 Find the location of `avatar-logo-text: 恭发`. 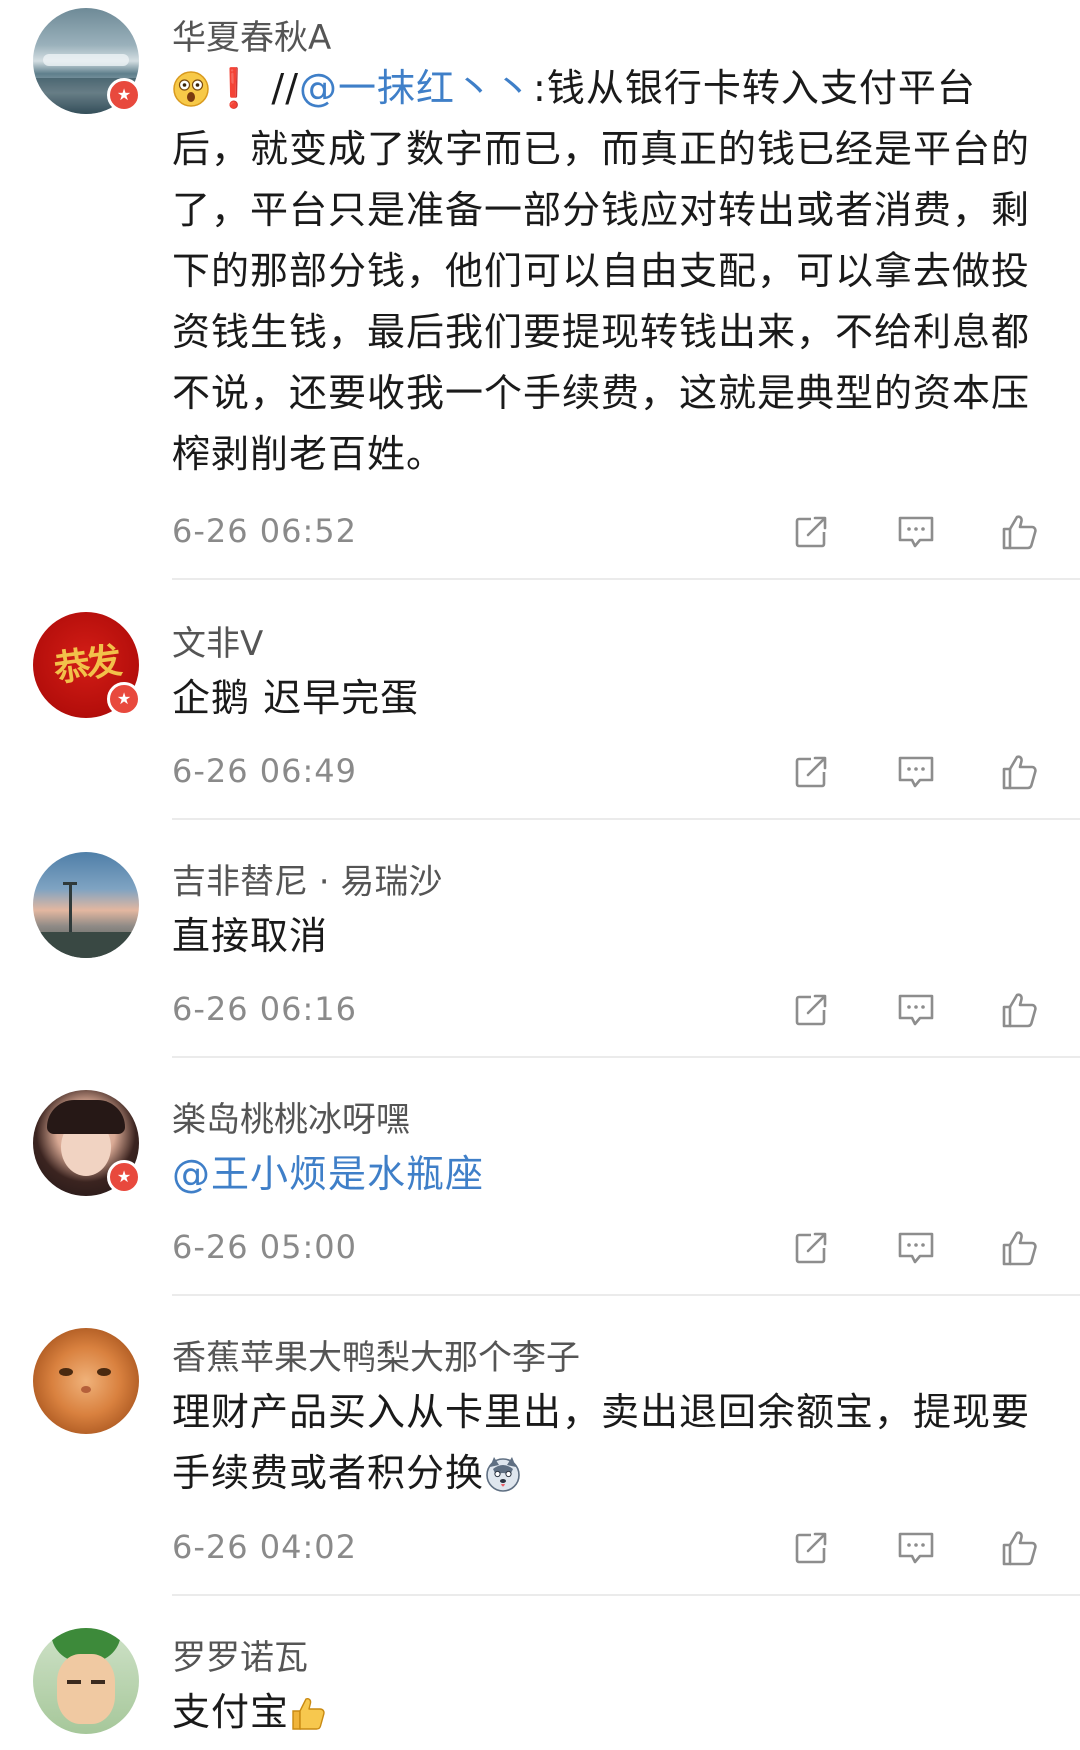

avatar-logo-text: 恭发 is located at coordinates (86, 665).